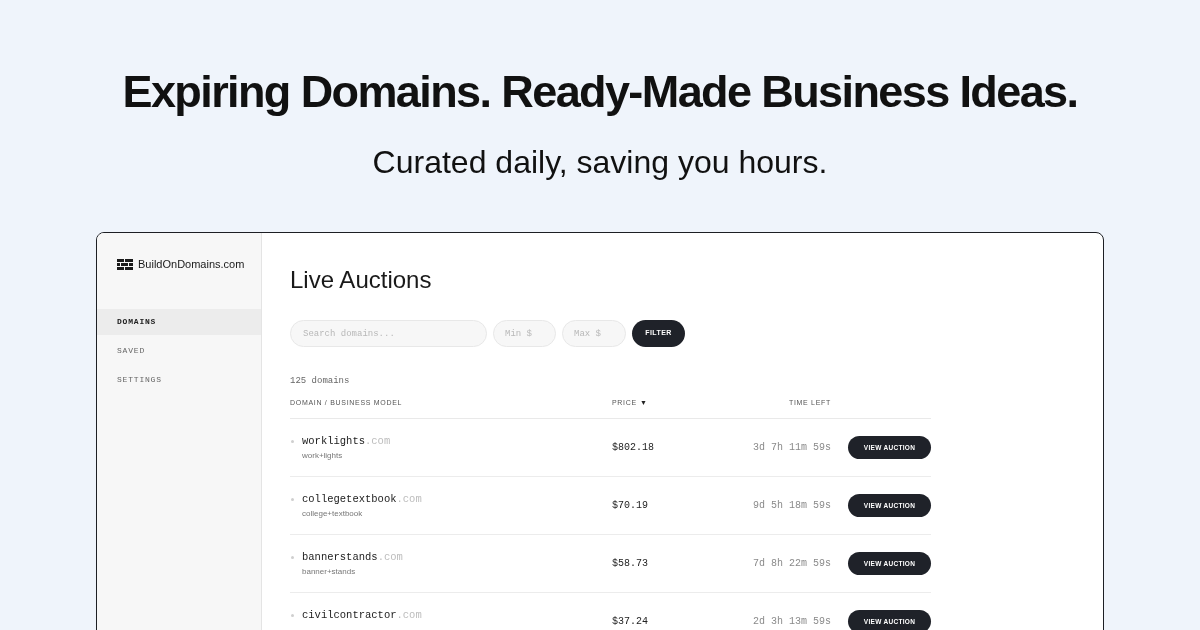 This screenshot has width=1200, height=630. I want to click on nav-item: SAVED, so click(179, 351).